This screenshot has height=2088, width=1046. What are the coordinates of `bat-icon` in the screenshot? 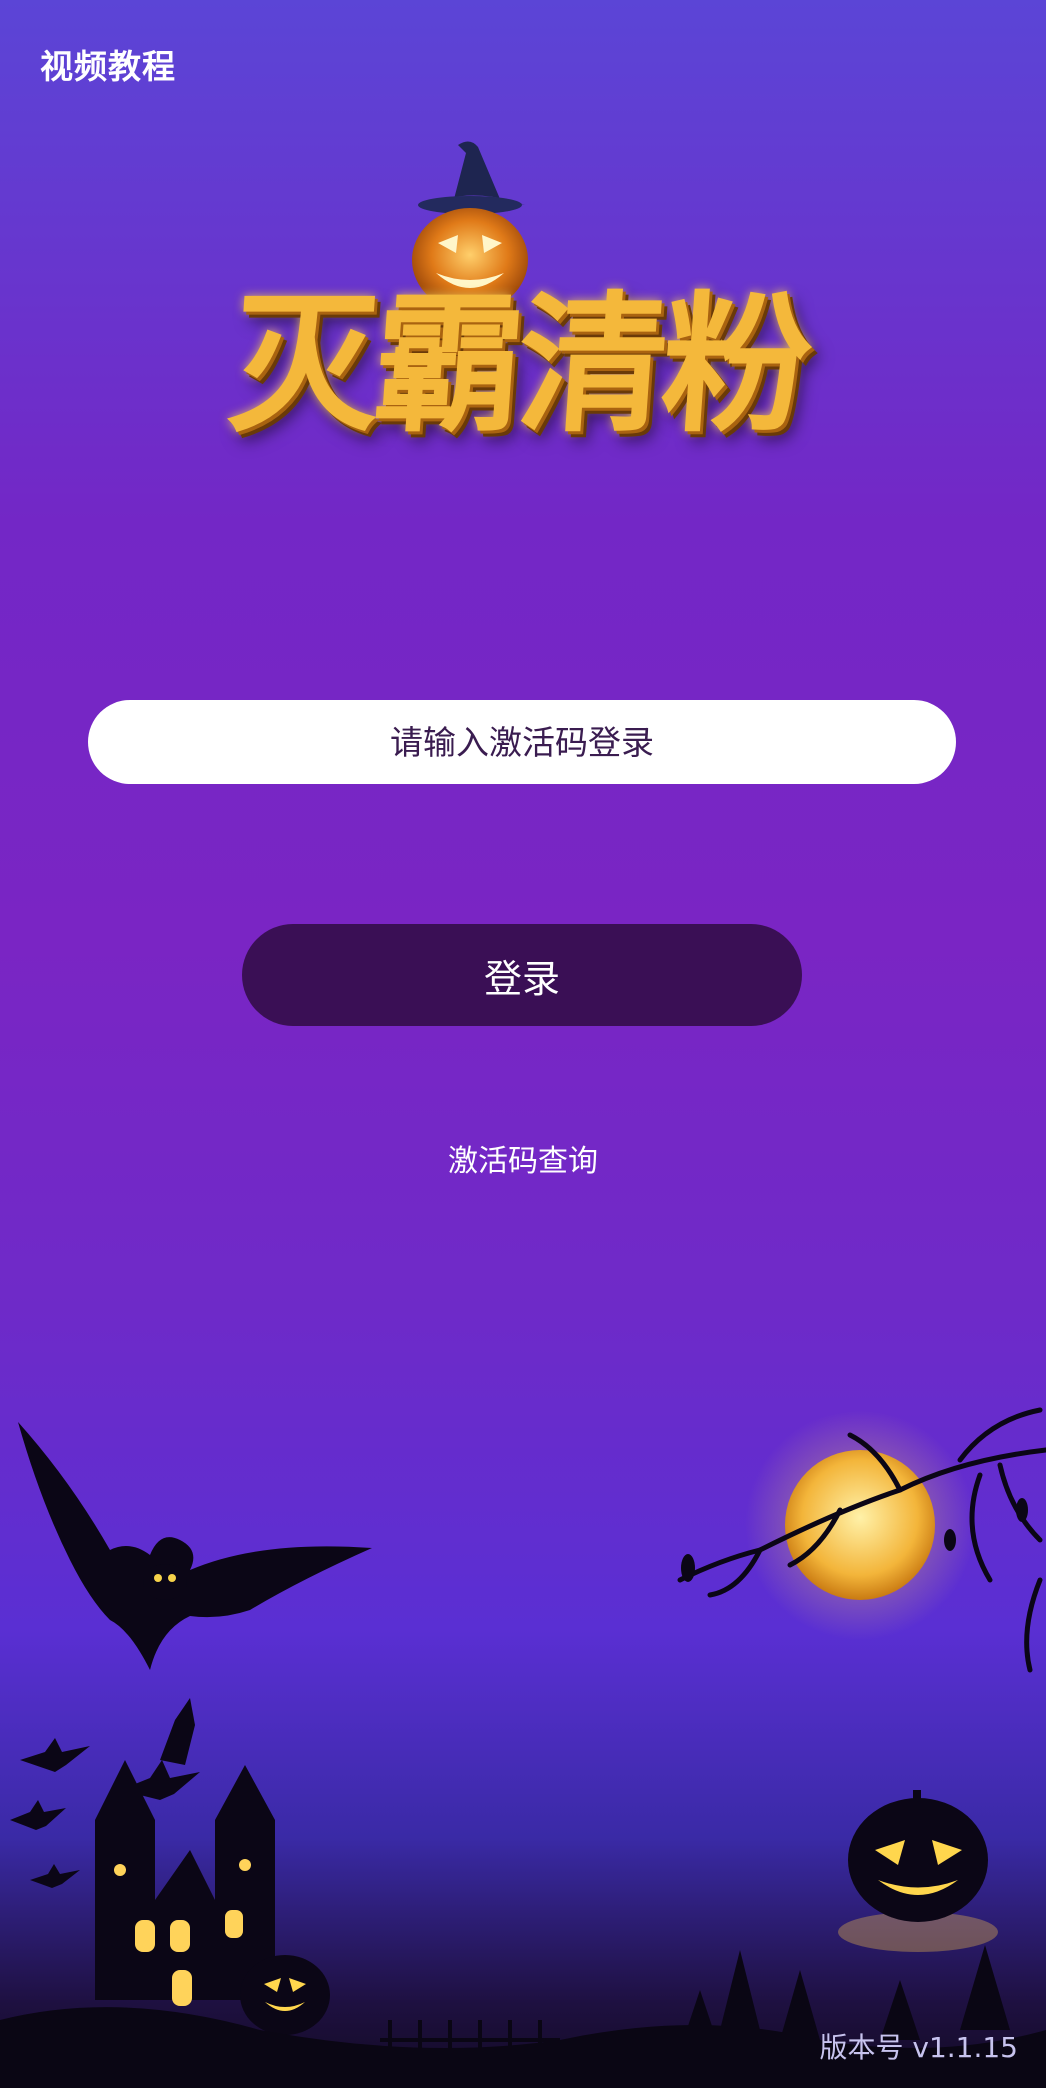 It's located at (195, 1546).